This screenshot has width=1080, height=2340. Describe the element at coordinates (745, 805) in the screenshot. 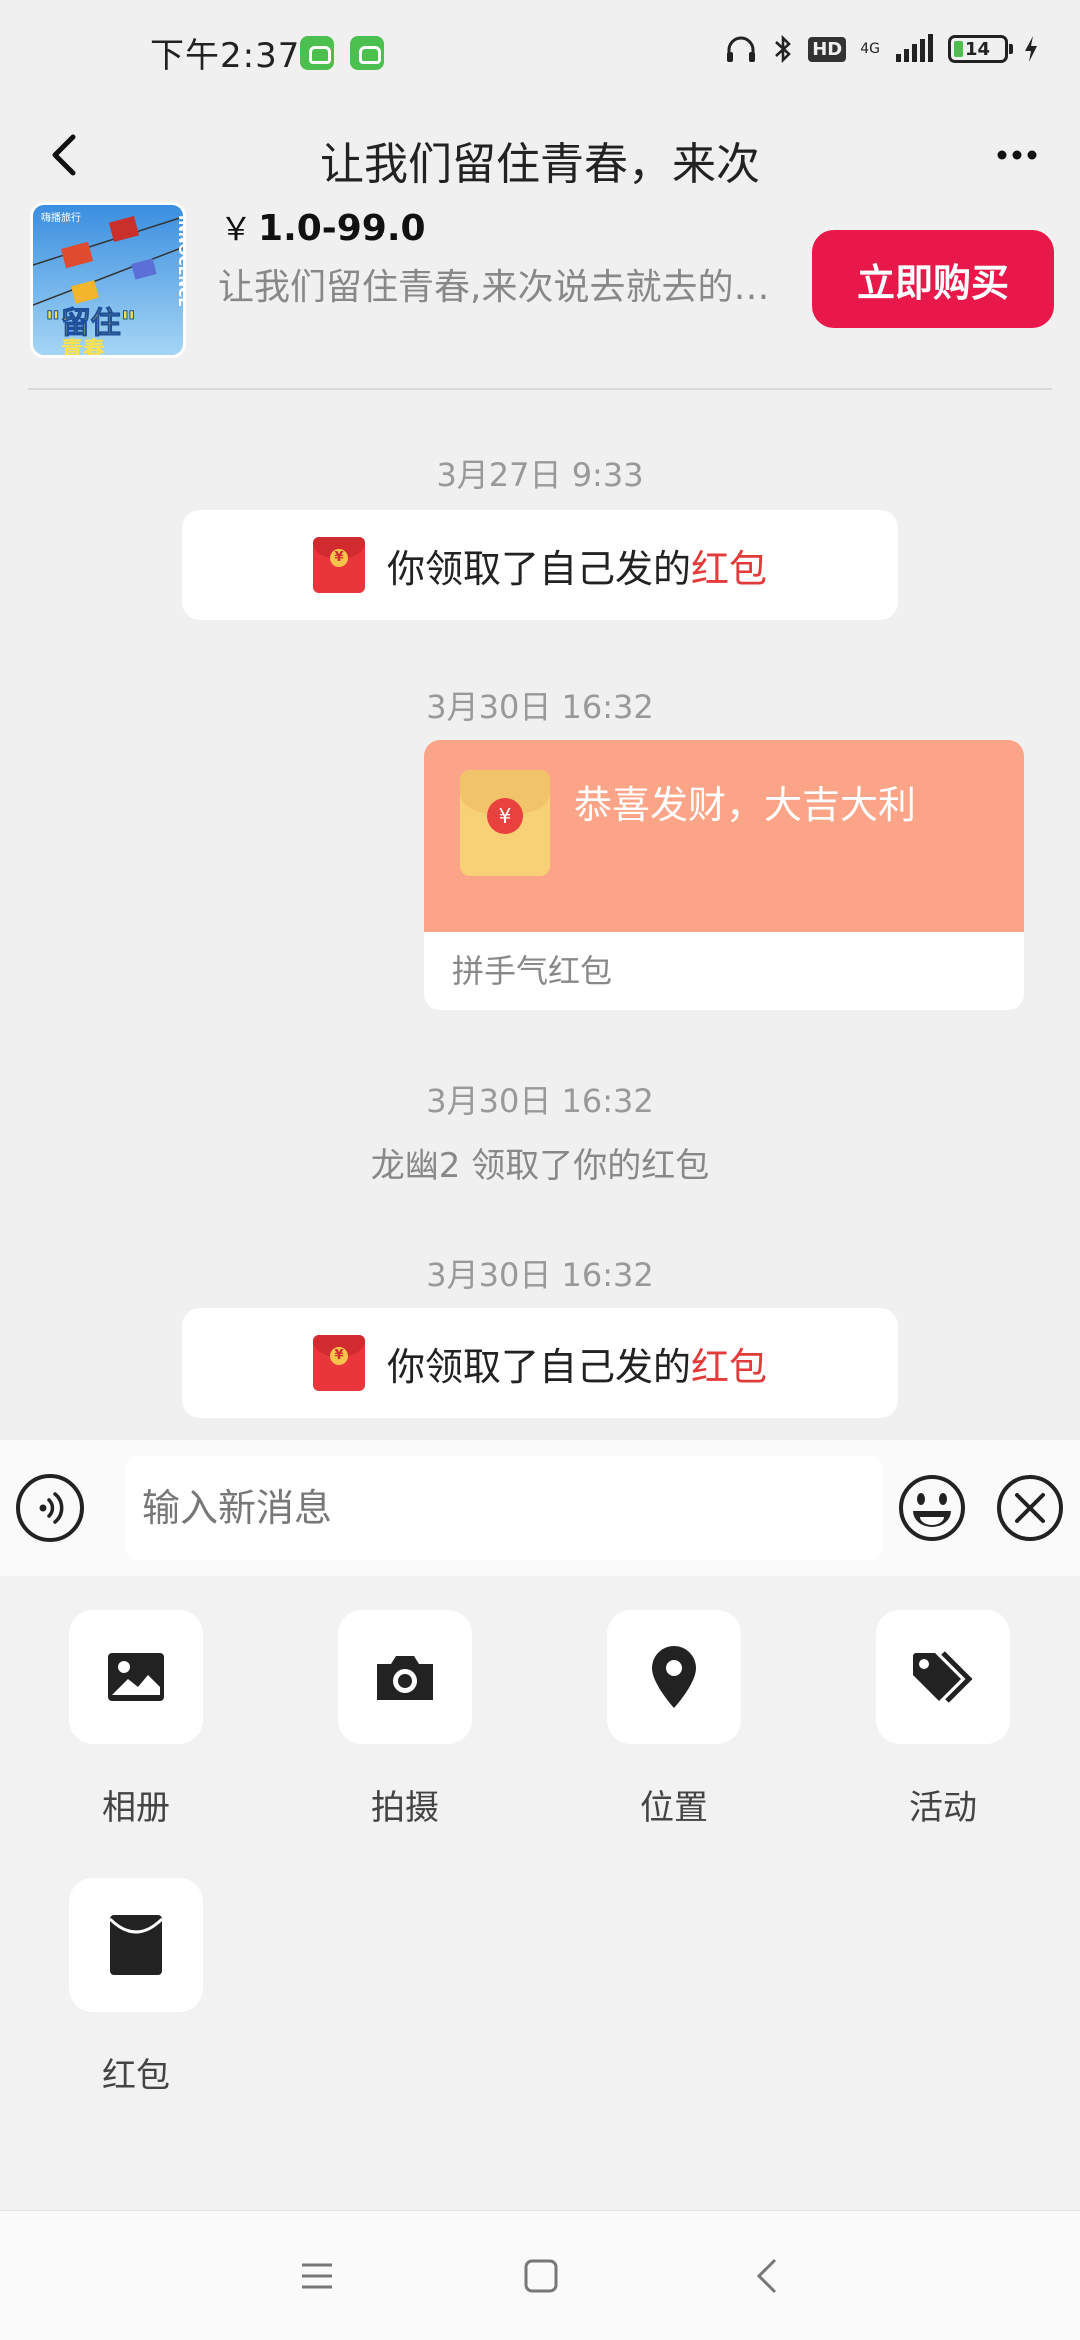

I see `red-packet-greeting: 恭喜发财，大吉大利` at that location.